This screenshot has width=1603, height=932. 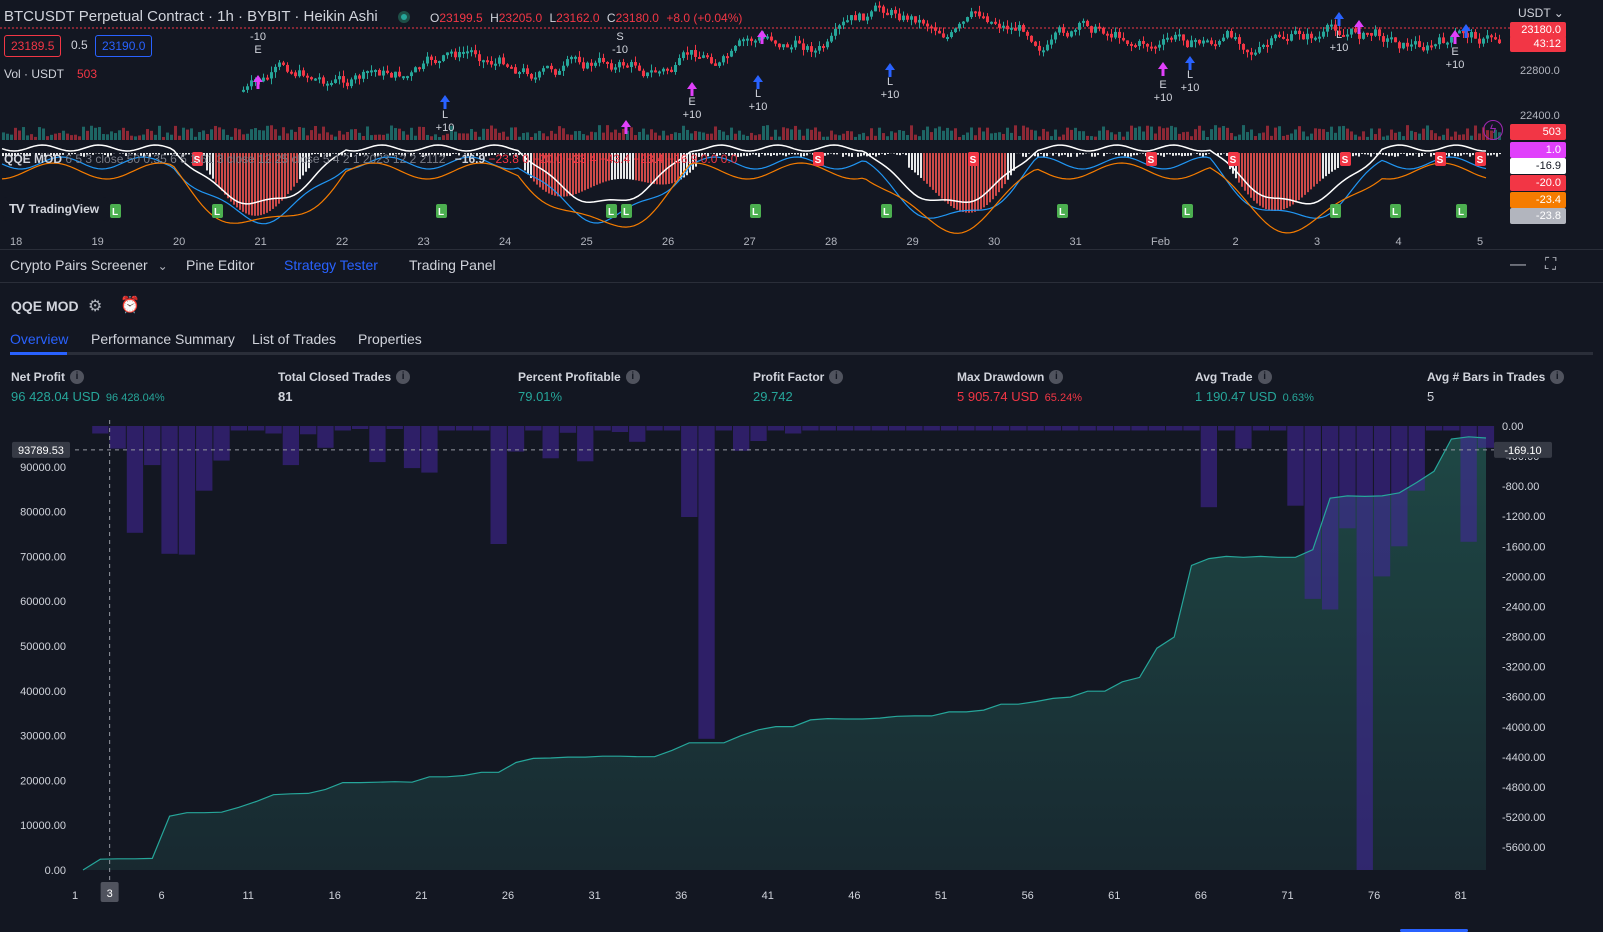 I want to click on tab-crypto-pairs-screener: Crypto Pairs Screener ⌄, so click(x=89, y=265).